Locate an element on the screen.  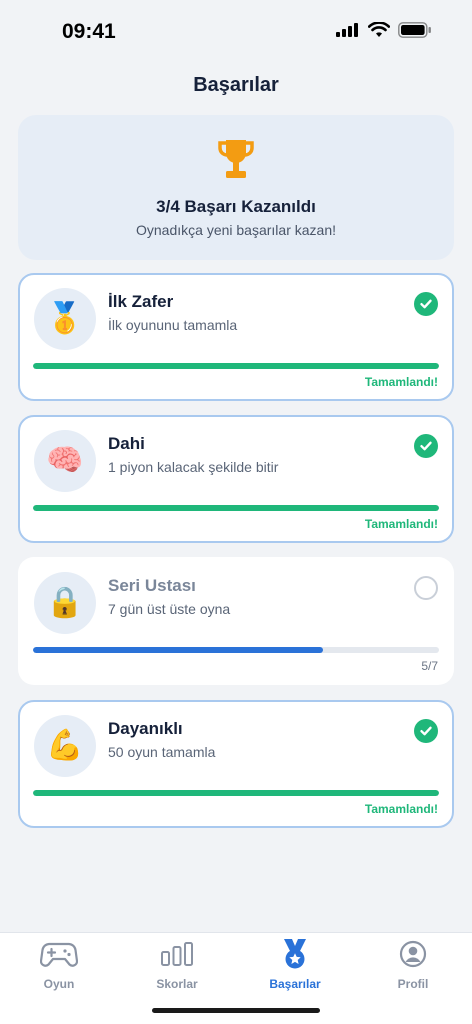
tab-skorlar: Skorlar is located at coordinates (177, 969).